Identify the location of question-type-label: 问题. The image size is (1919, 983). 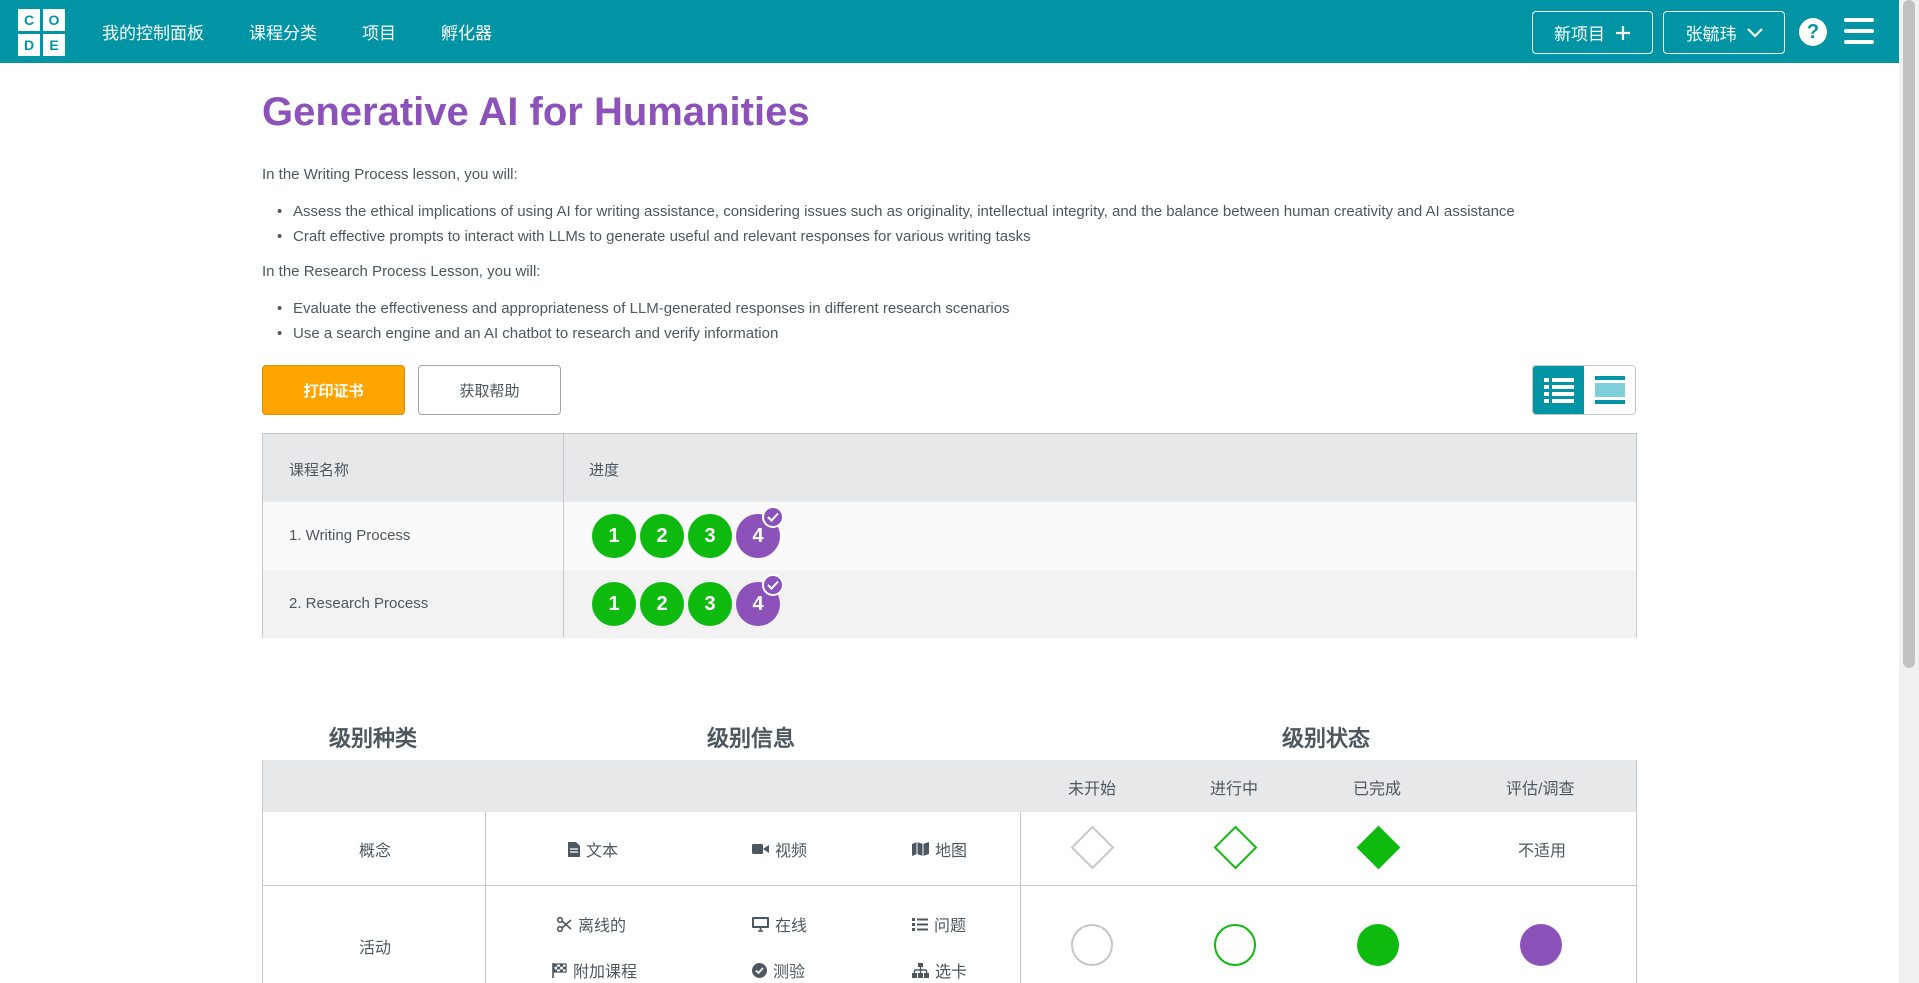
(950, 926).